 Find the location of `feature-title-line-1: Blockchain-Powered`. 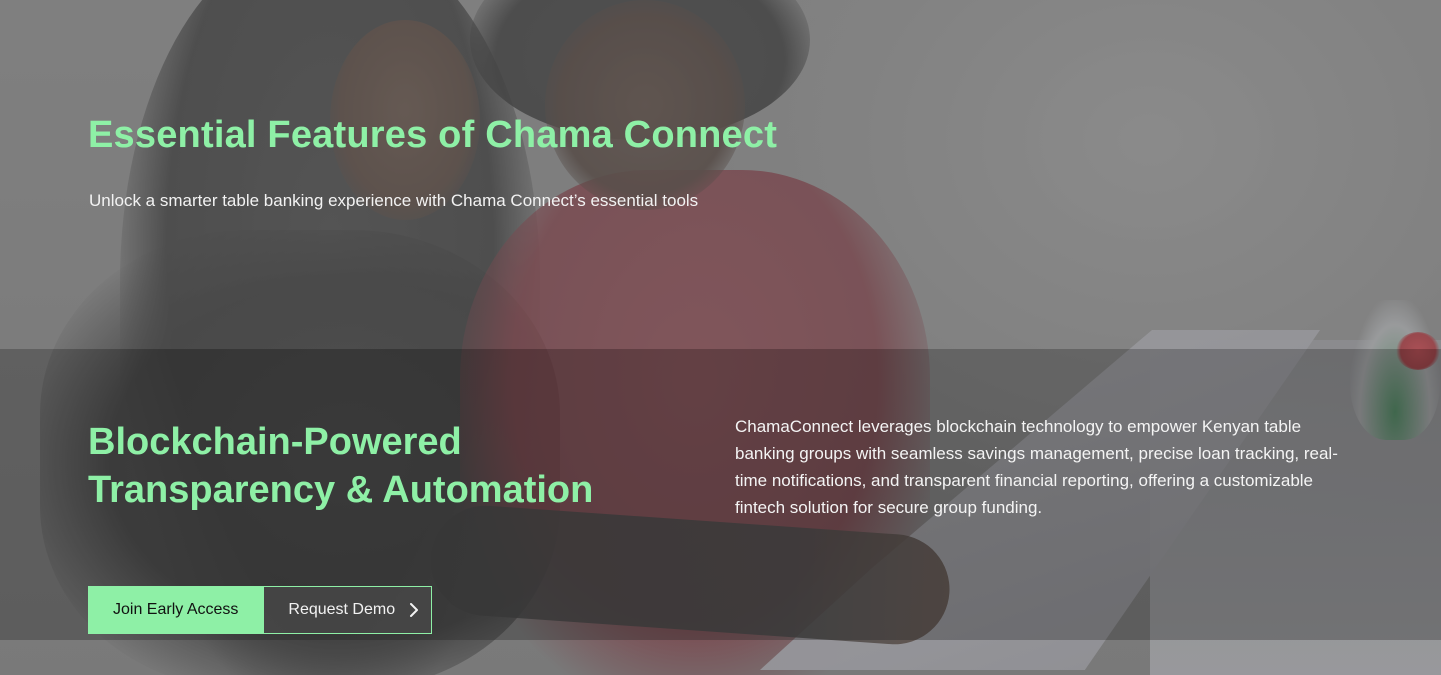

feature-title-line-1: Blockchain-Powered is located at coordinates (275, 442).